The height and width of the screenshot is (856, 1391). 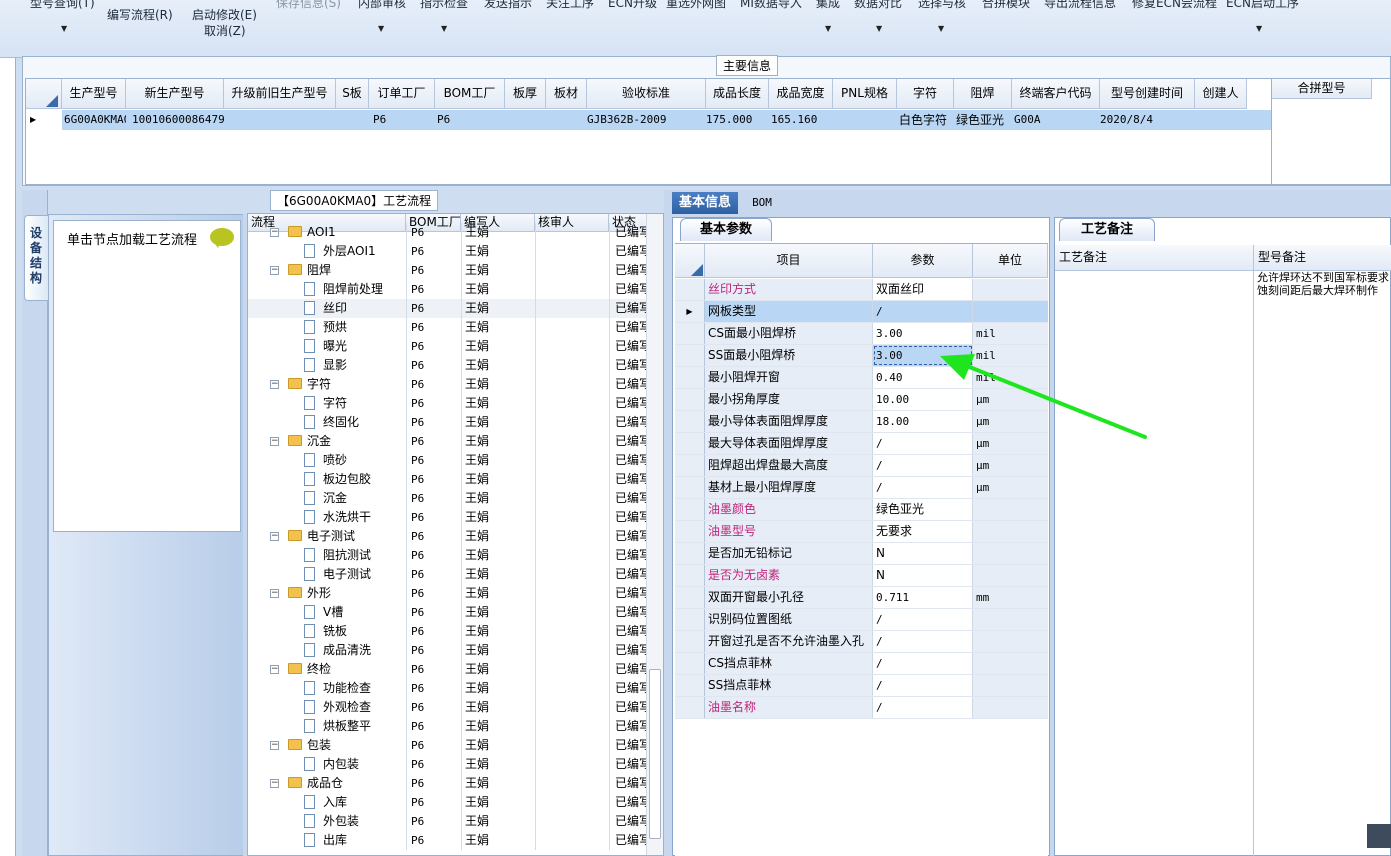 What do you see at coordinates (861, 708) in the screenshot?
I see `param-row: 油墨名称 /` at bounding box center [861, 708].